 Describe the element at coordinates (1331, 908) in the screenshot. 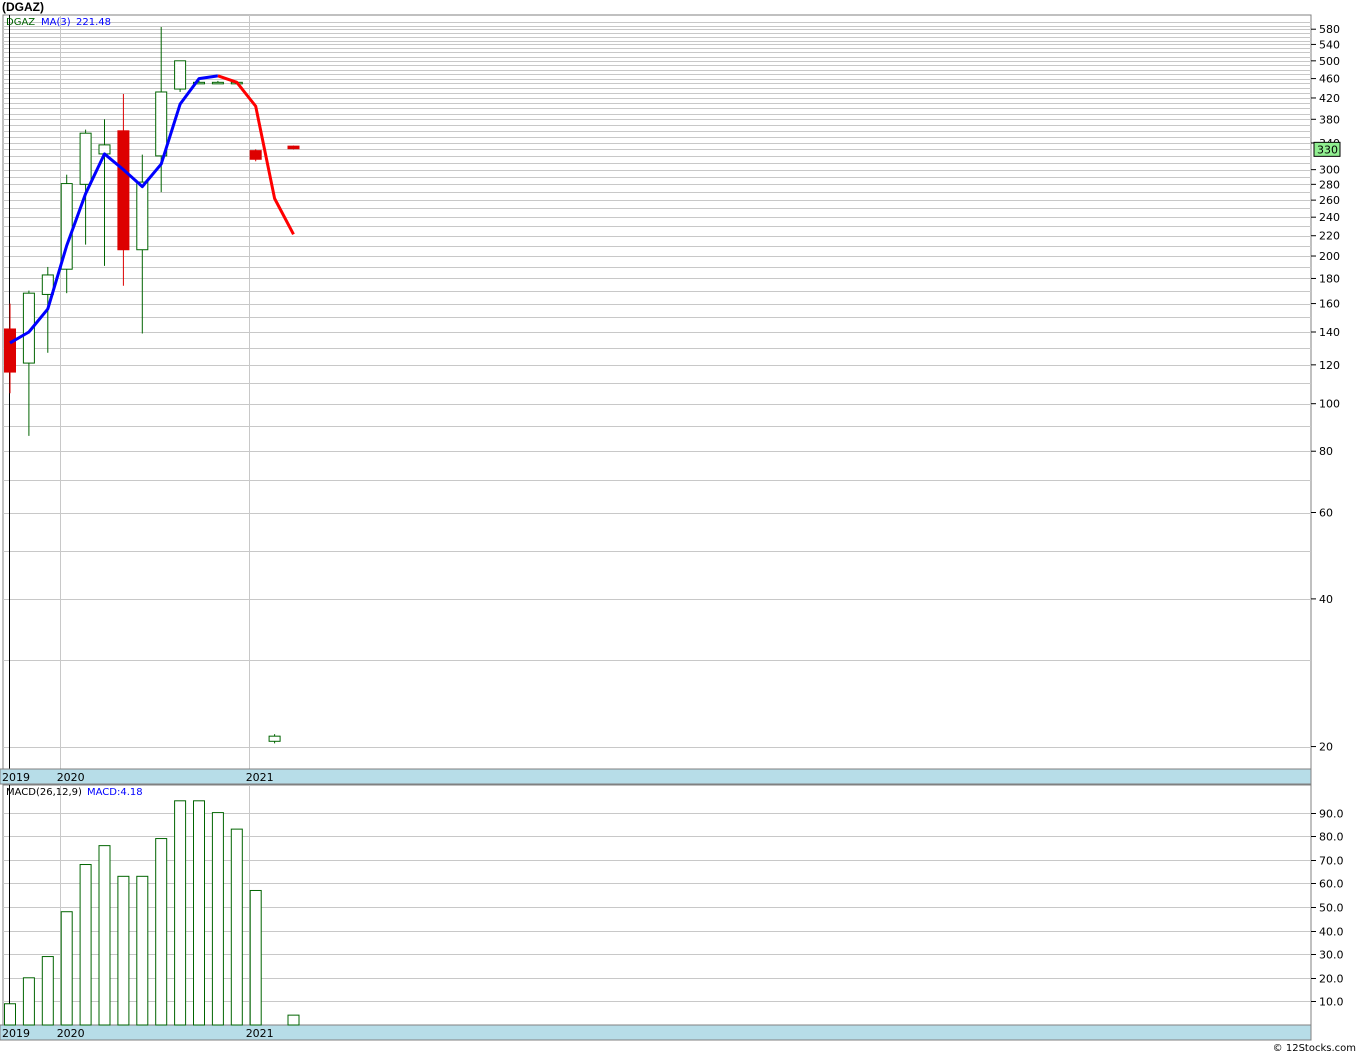

I see `macd-tick-label: 50.0` at that location.